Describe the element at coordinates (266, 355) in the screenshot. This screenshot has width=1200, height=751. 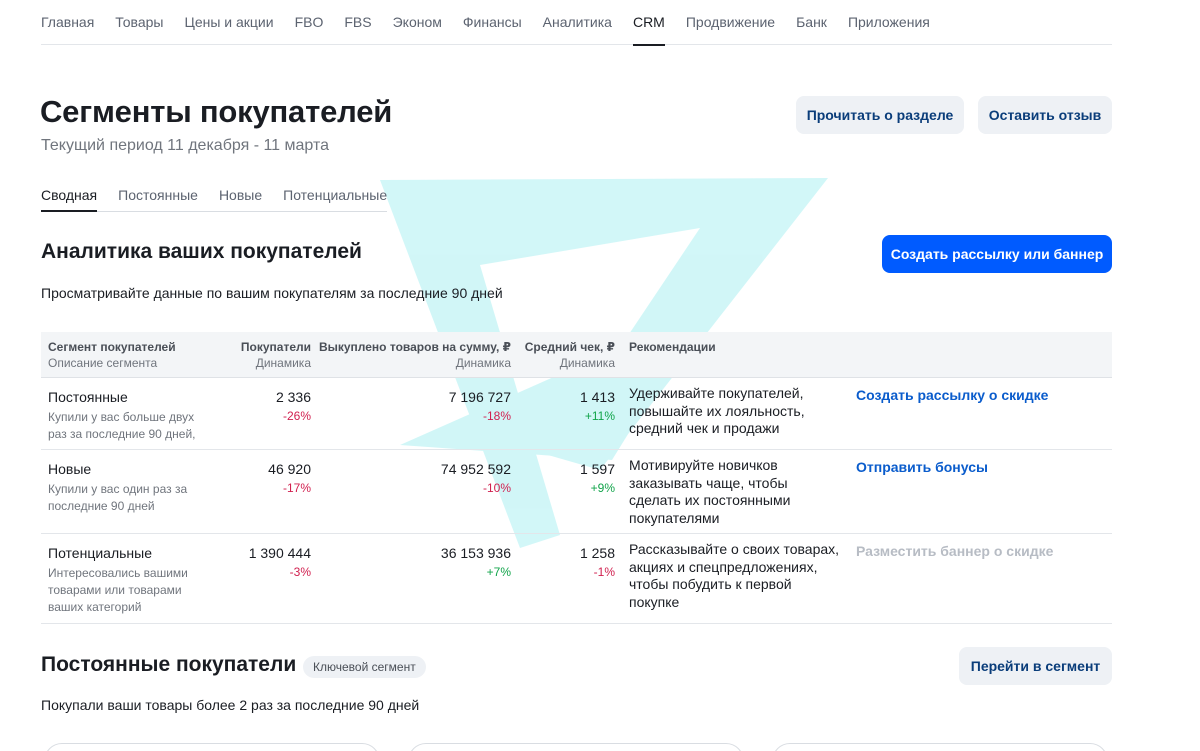
I see `header-buyers: Покупатели Динамика` at that location.